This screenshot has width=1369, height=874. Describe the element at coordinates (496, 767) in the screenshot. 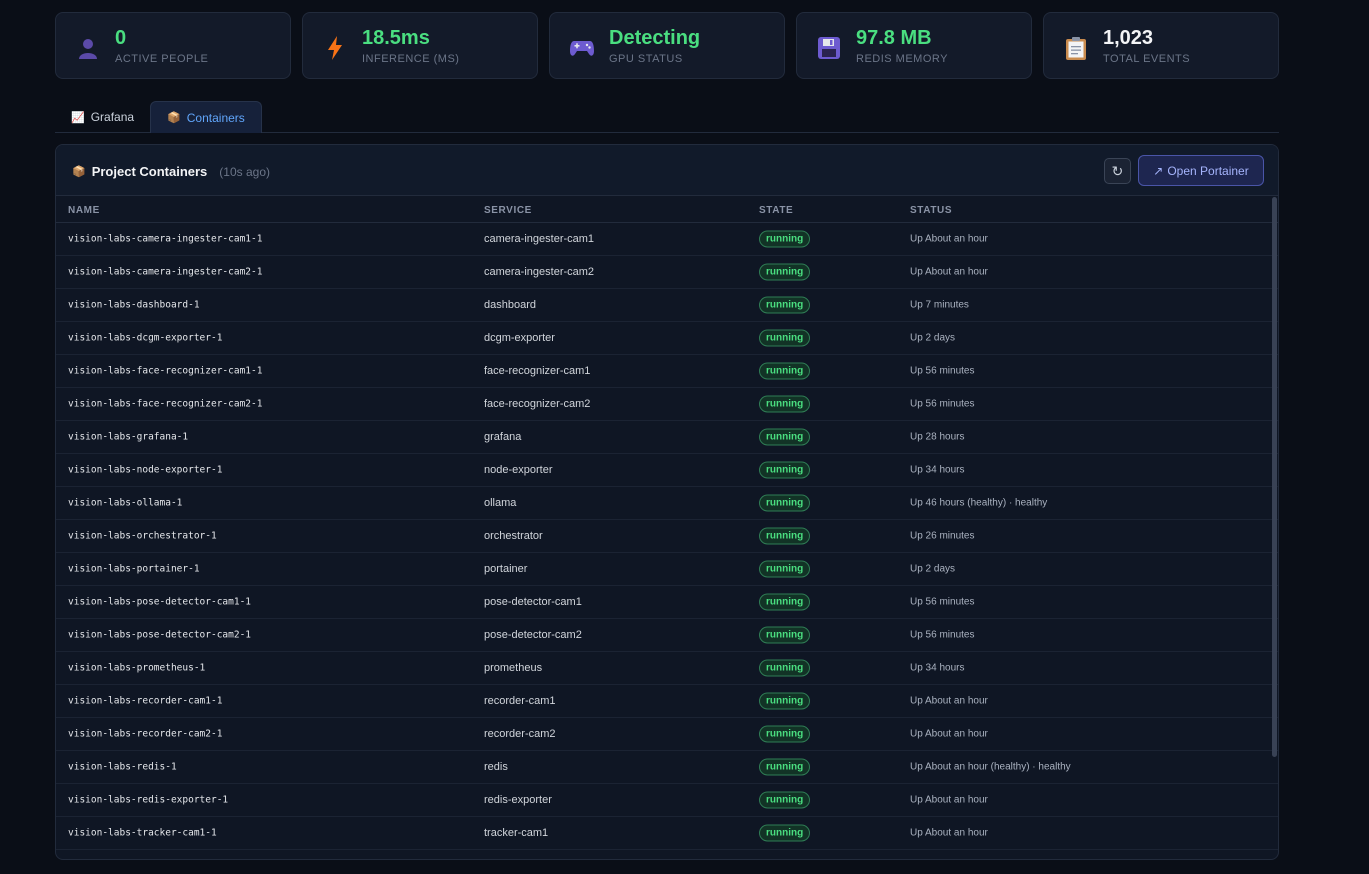

I see `service-name: redis` at that location.